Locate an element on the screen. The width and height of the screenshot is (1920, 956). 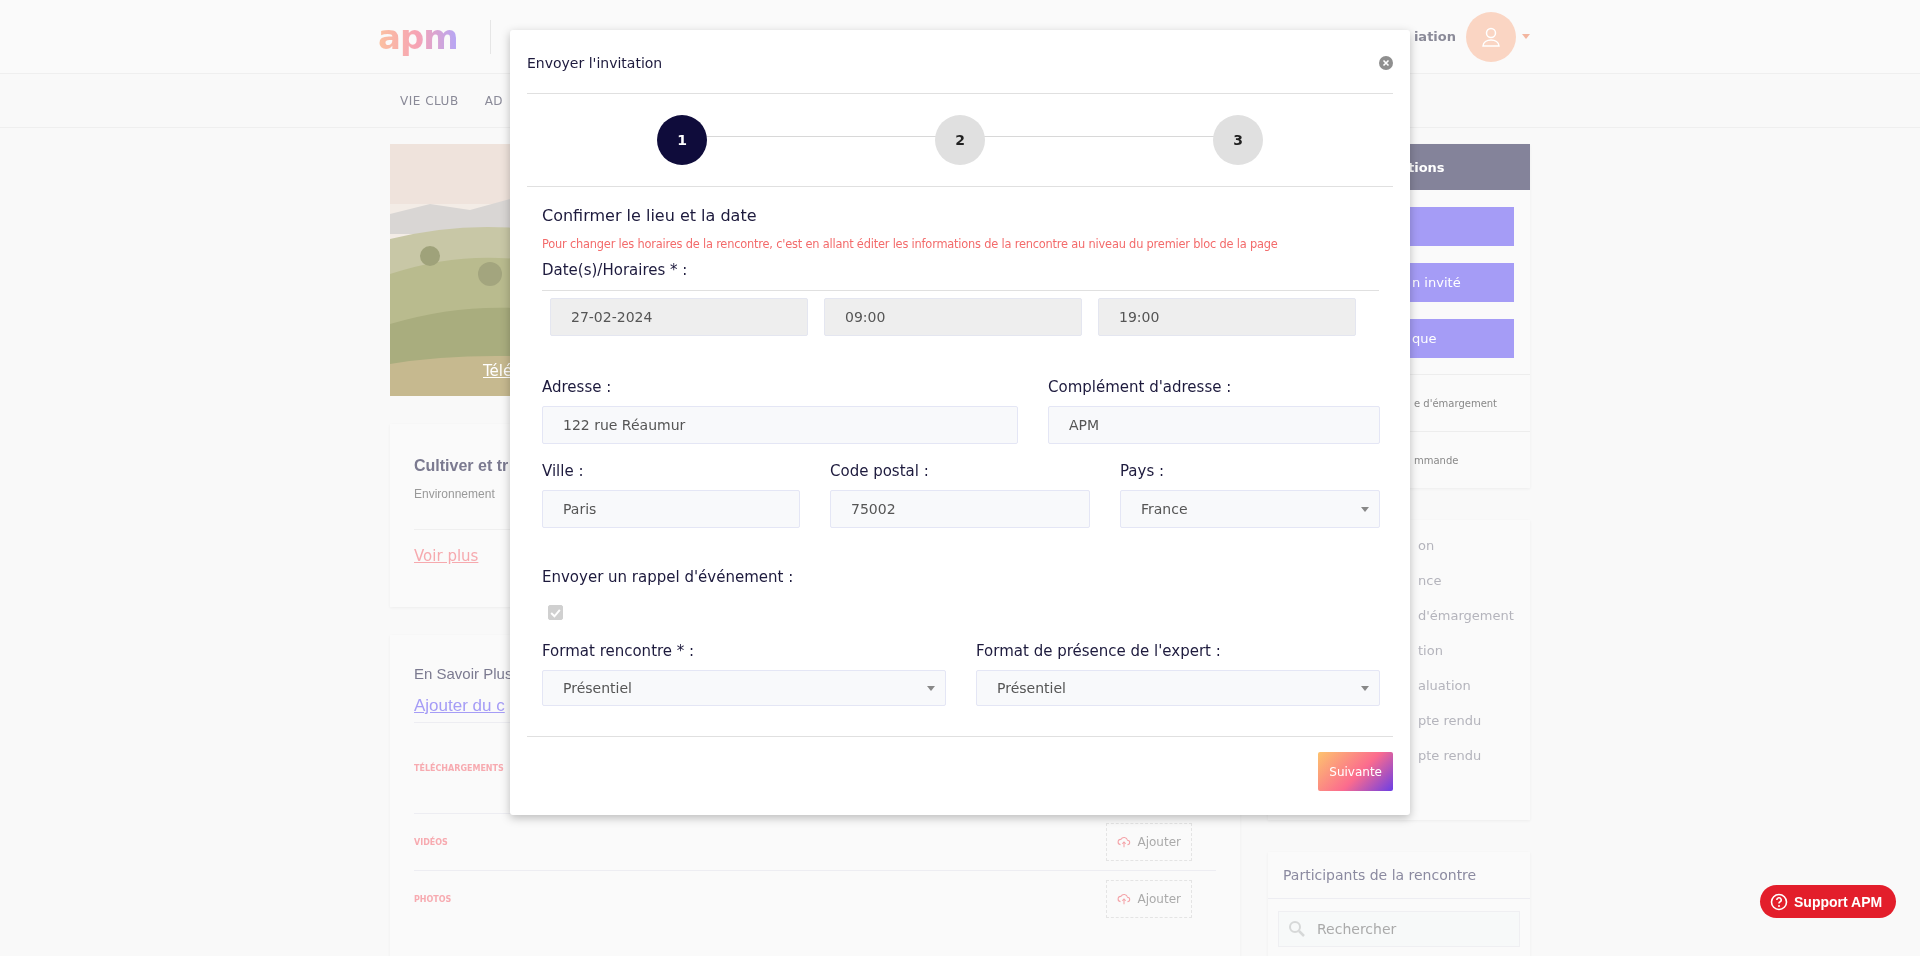
input-field: 75002 is located at coordinates (960, 509).